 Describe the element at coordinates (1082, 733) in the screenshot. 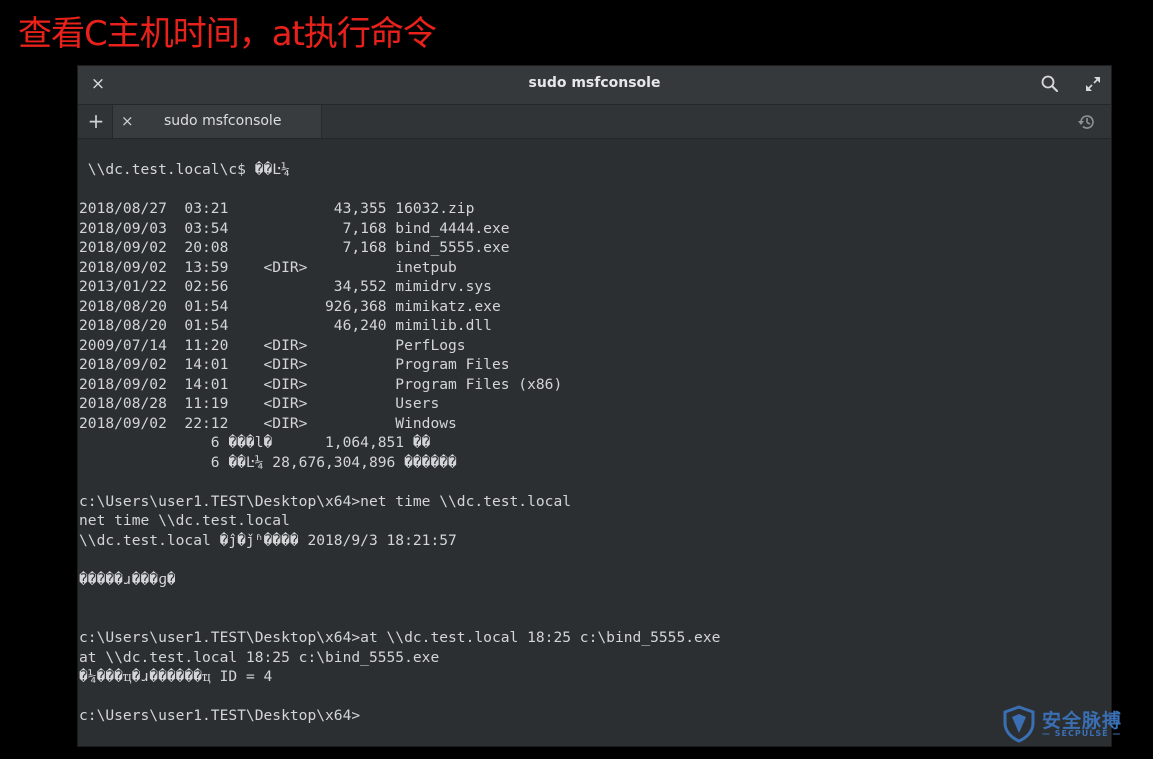

I see `watermark-sub: — SECPULSE —` at that location.